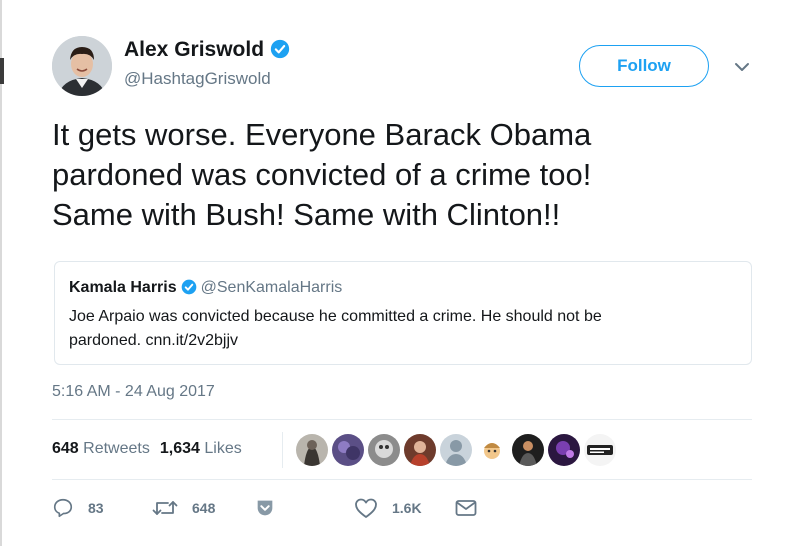 The width and height of the screenshot is (796, 546). I want to click on retweet-icon, so click(165, 508).